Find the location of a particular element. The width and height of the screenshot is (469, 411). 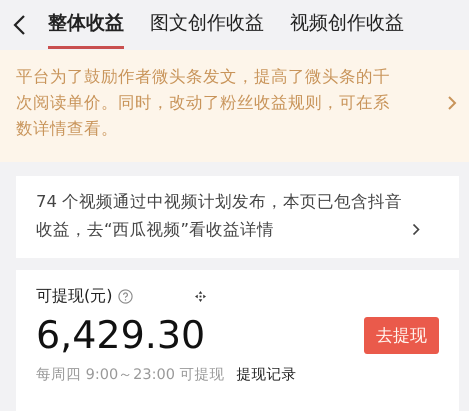

notice-text: 平台为了鼓励作者微头条发文，提高了微头条的千次阅读单价。同时，改动了粉丝收益规则，可在系数详情查看。 is located at coordinates (203, 103).